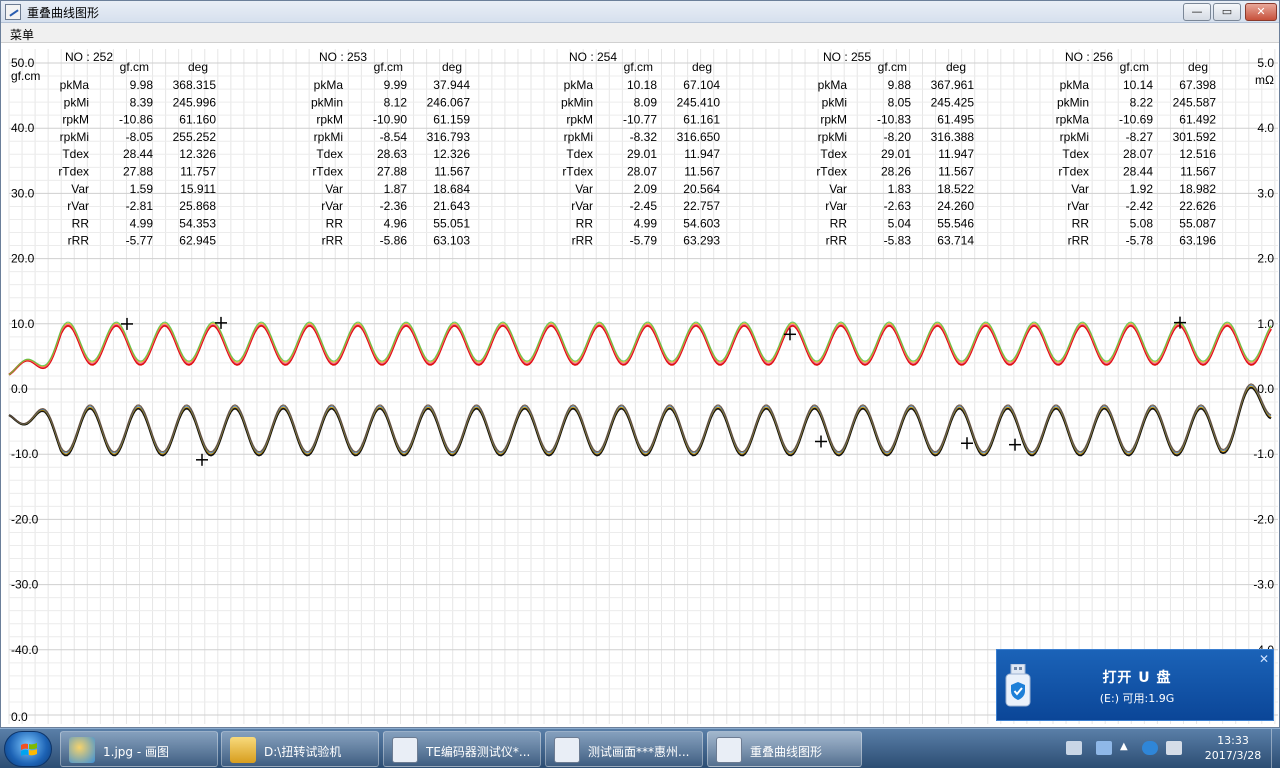 Image resolution: width=1280 pixels, height=769 pixels. I want to click on value-gfcm: 28.07, so click(1138, 154).